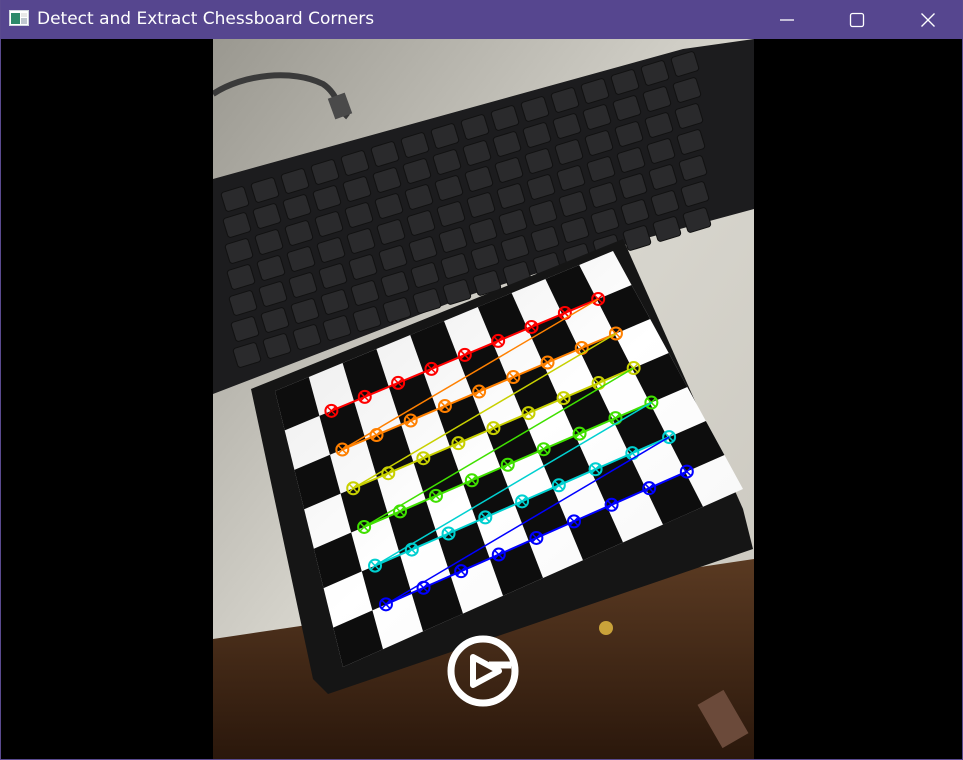 This screenshot has height=760, width=963. I want to click on minimize-button, so click(787, 19).